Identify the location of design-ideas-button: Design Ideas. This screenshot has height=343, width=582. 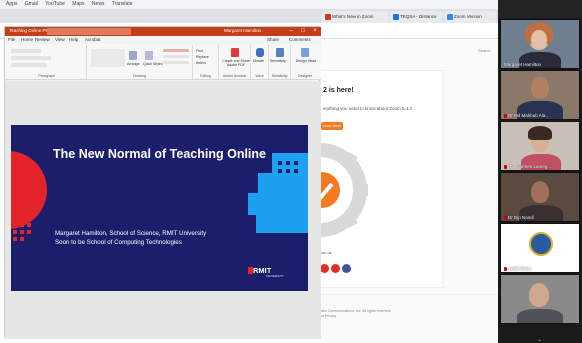
(306, 61).